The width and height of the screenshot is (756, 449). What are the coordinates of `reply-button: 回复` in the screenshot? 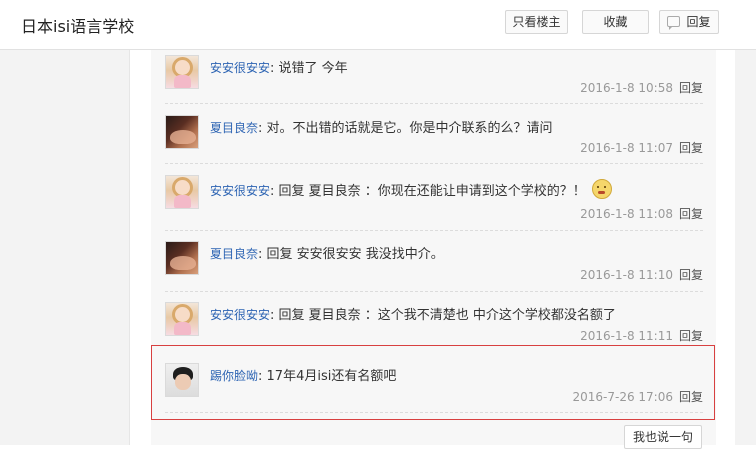 It's located at (689, 22).